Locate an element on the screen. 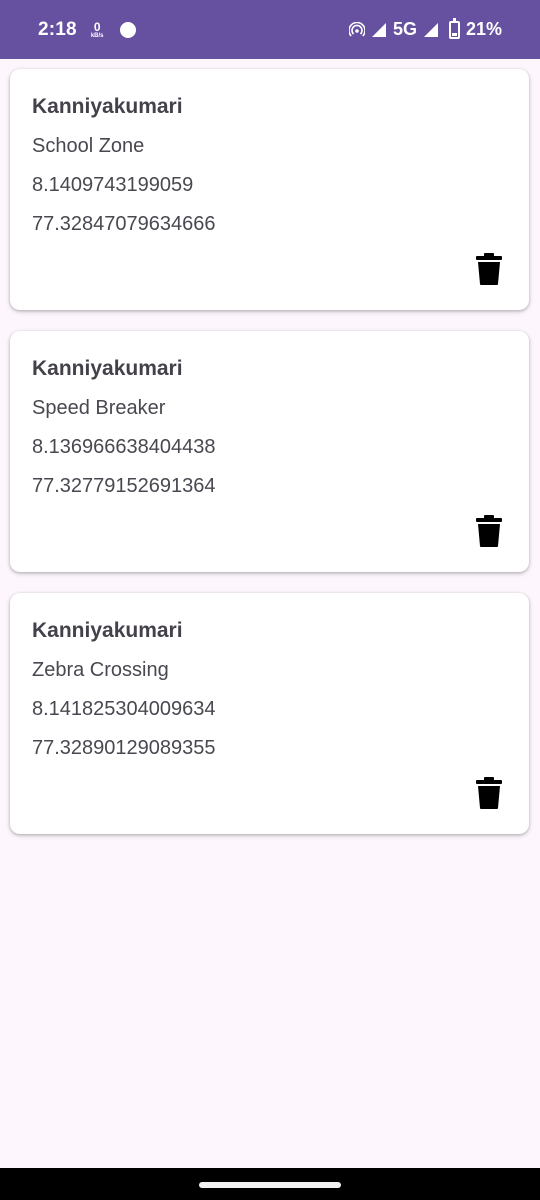  battery-percent: 21% is located at coordinates (483, 29).